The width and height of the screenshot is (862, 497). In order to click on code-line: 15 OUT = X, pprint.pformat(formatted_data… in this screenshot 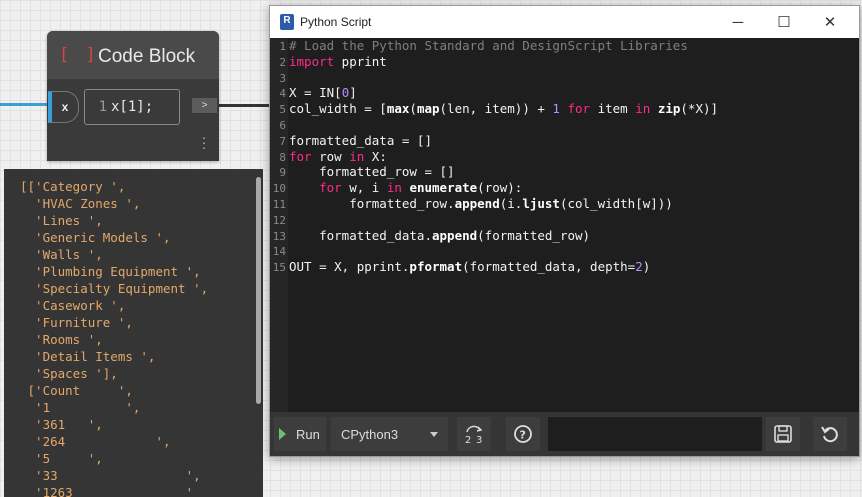, I will do `click(495, 267)`.